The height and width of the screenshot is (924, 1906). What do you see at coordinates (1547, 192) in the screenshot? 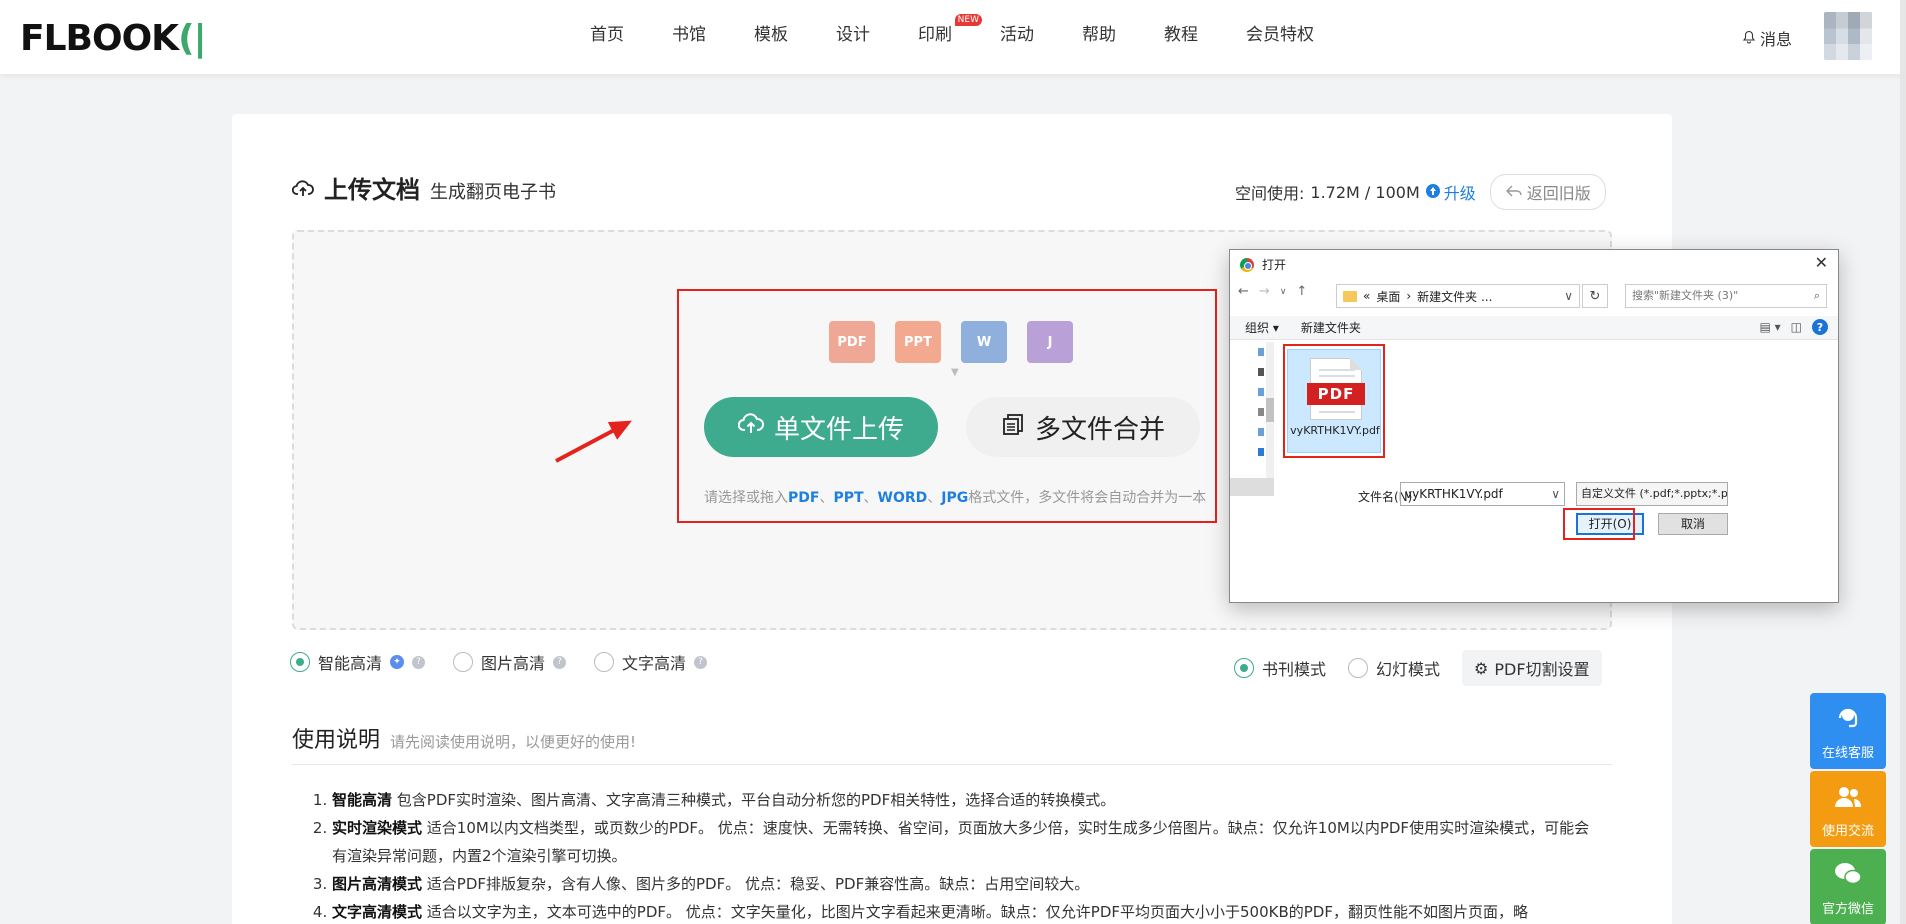
I see `old-version-button: 返回旧版` at bounding box center [1547, 192].